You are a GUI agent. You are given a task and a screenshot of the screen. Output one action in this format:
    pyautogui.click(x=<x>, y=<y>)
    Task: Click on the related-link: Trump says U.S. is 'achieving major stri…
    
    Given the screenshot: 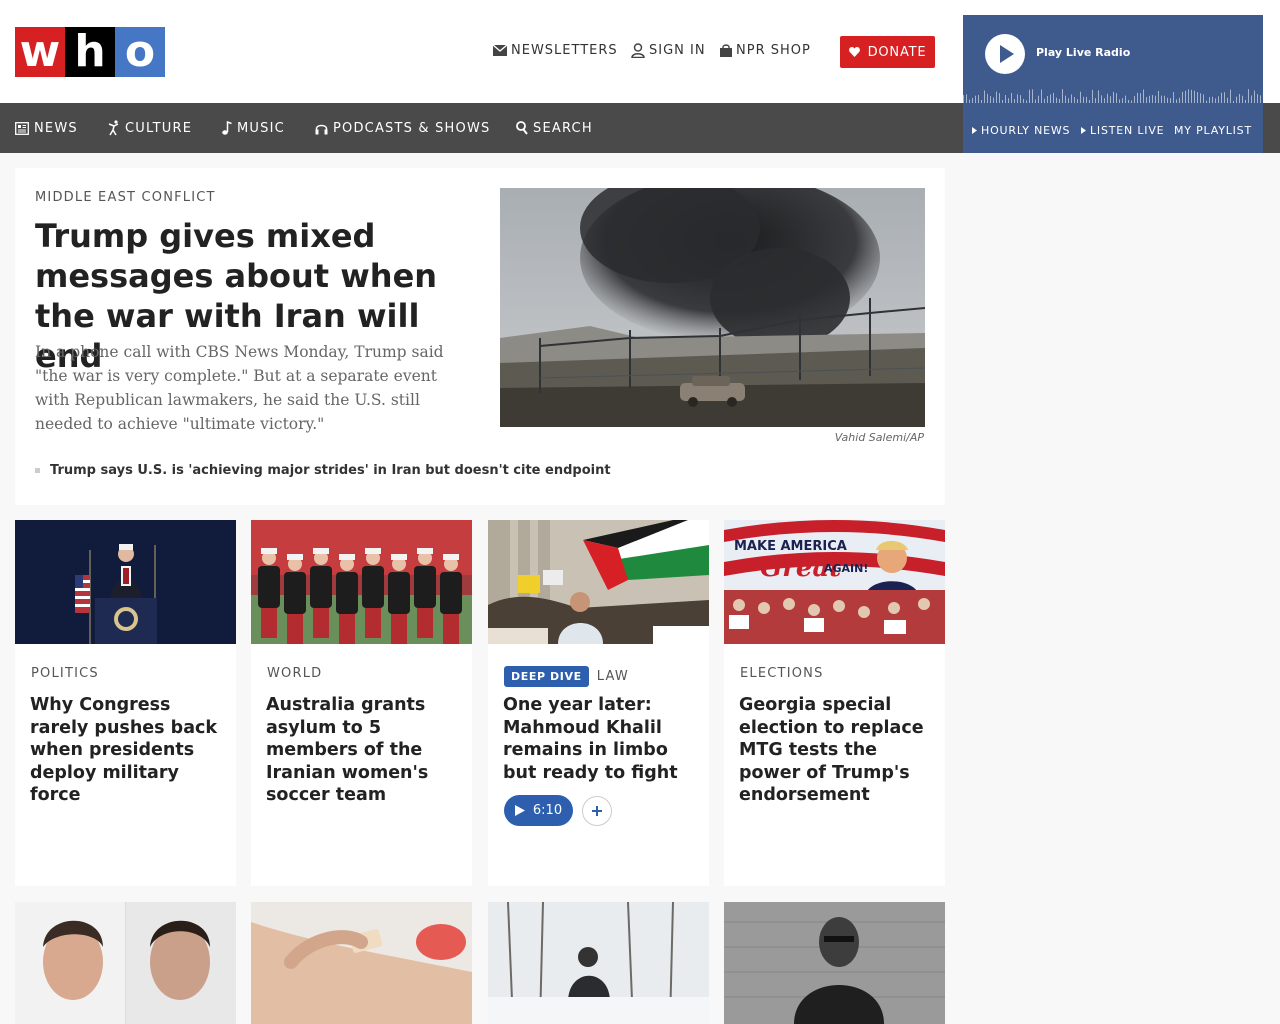 What is the action you would take?
    pyautogui.click(x=323, y=470)
    